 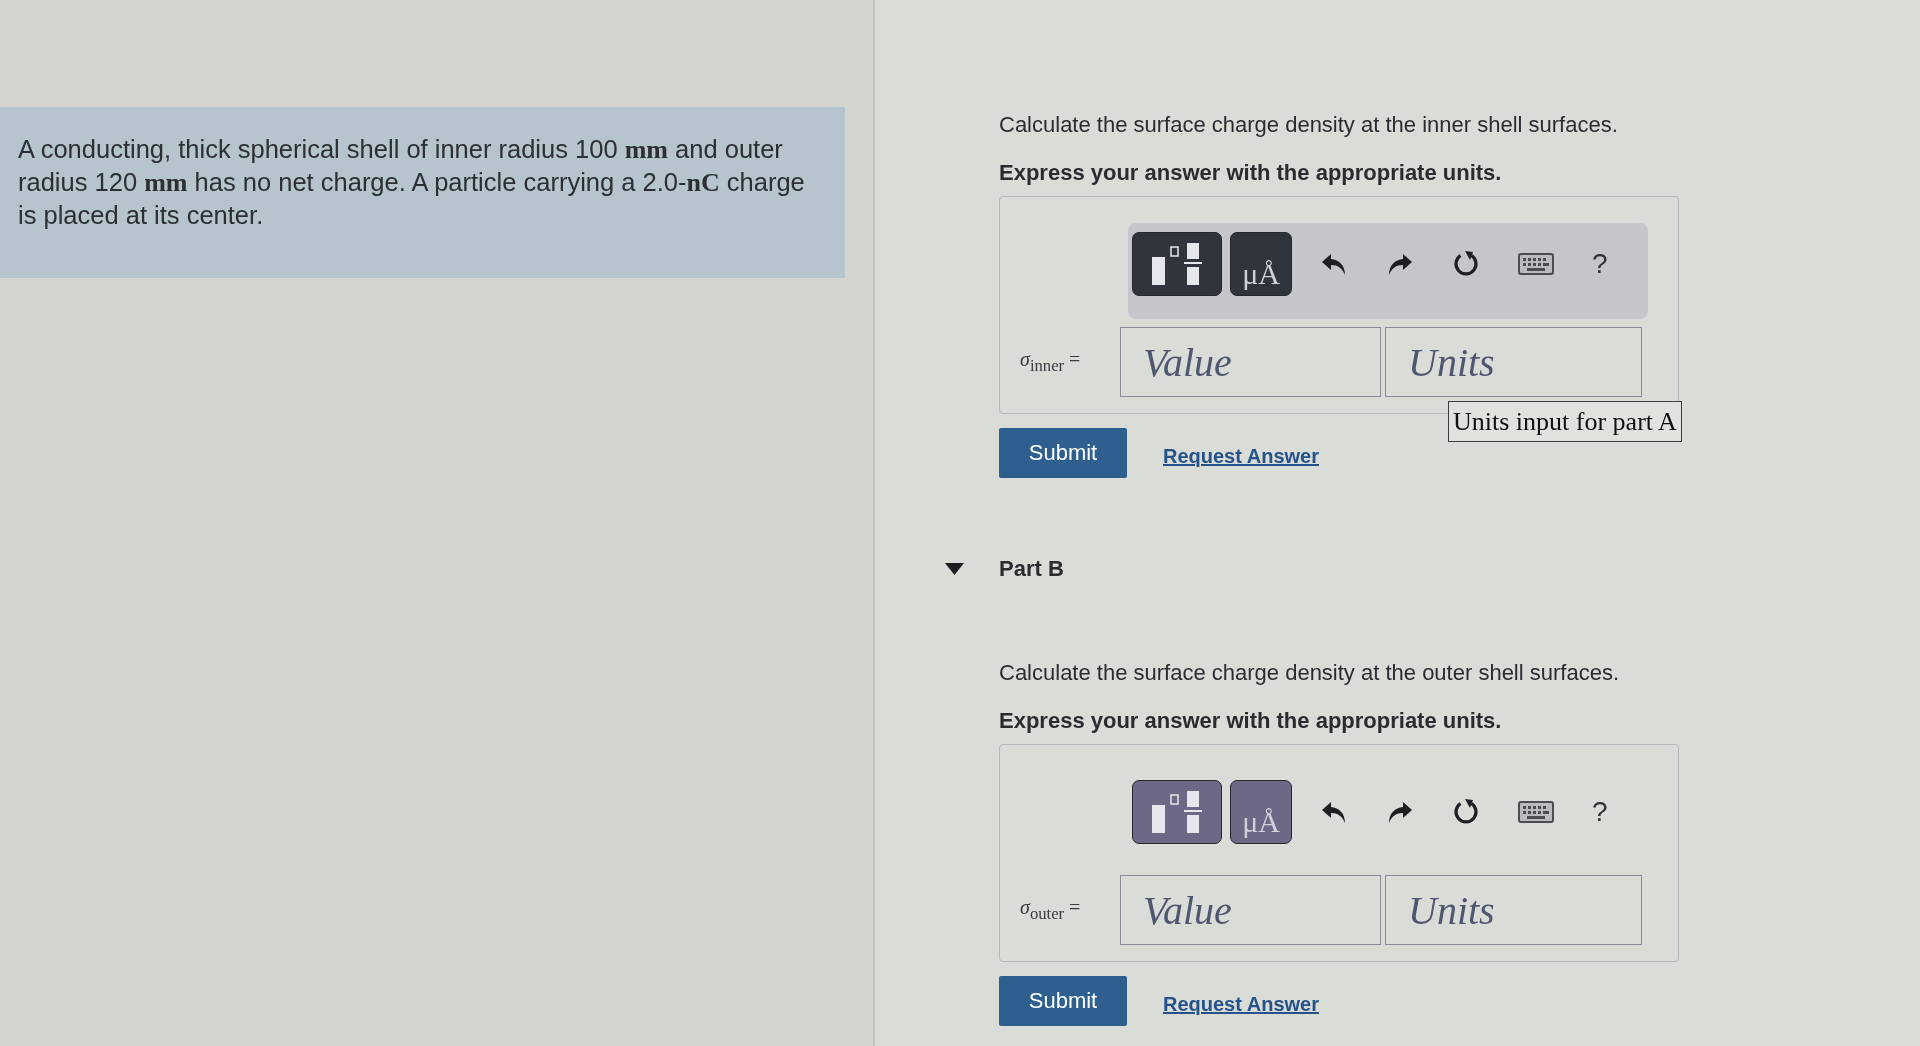 What do you see at coordinates (954, 569) in the screenshot?
I see `caret-icon` at bounding box center [954, 569].